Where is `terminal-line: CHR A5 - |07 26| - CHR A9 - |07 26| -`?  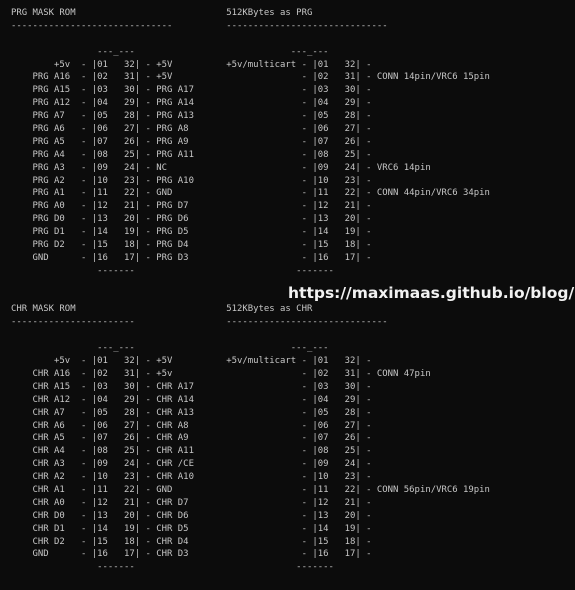
terminal-line: CHR A5 - |07 26| - CHR A9 - |07 26| - is located at coordinates (191, 438).